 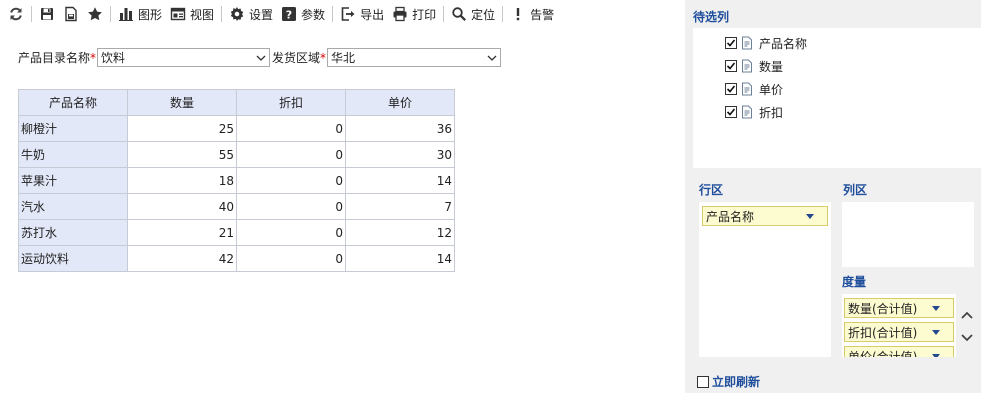 What do you see at coordinates (291, 102) in the screenshot?
I see `column-header-discount: 折扣` at bounding box center [291, 102].